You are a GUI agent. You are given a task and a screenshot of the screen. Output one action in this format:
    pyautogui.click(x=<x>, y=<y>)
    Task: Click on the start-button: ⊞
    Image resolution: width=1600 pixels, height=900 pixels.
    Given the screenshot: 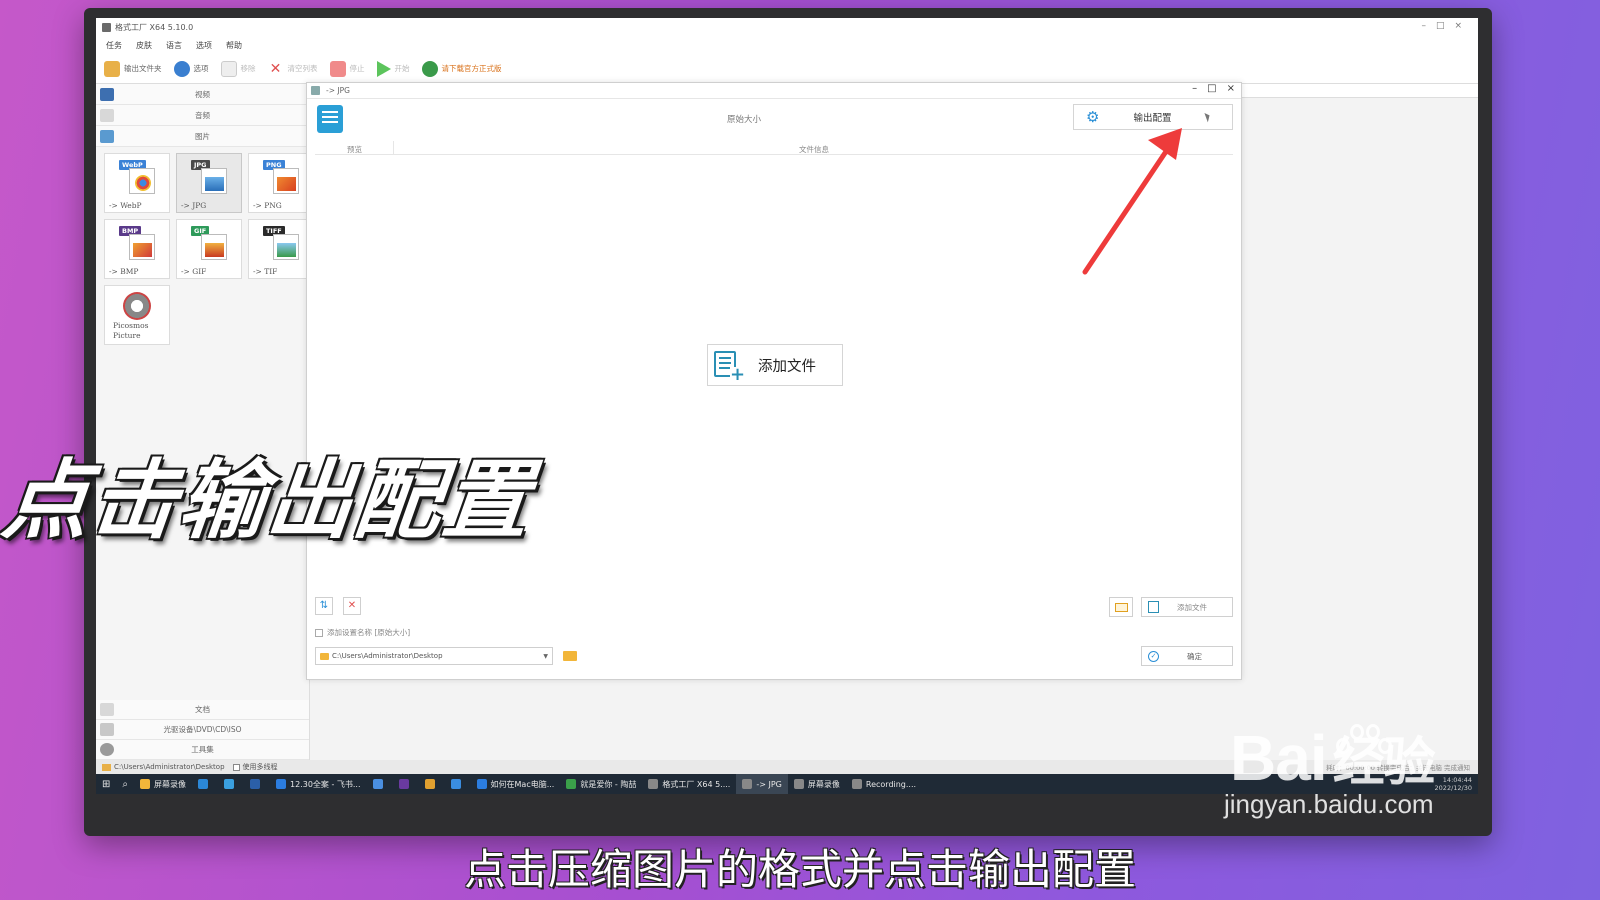 What is the action you would take?
    pyautogui.click(x=106, y=784)
    